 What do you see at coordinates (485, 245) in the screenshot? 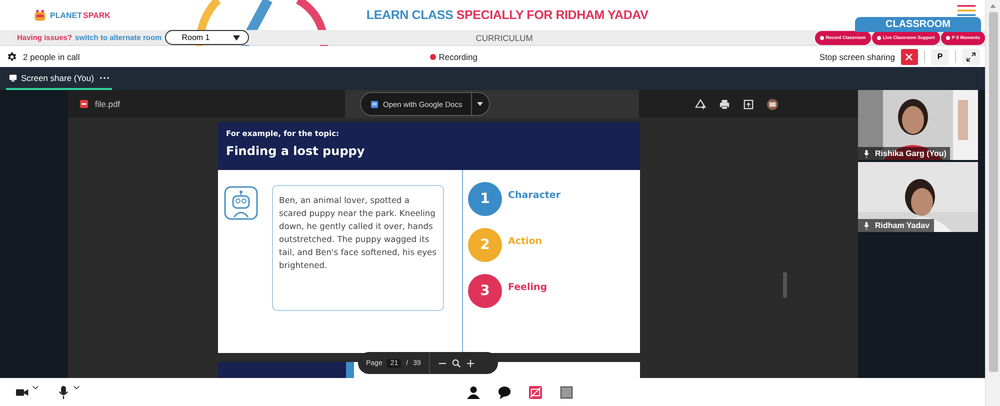
I see `step-number: 2` at bounding box center [485, 245].